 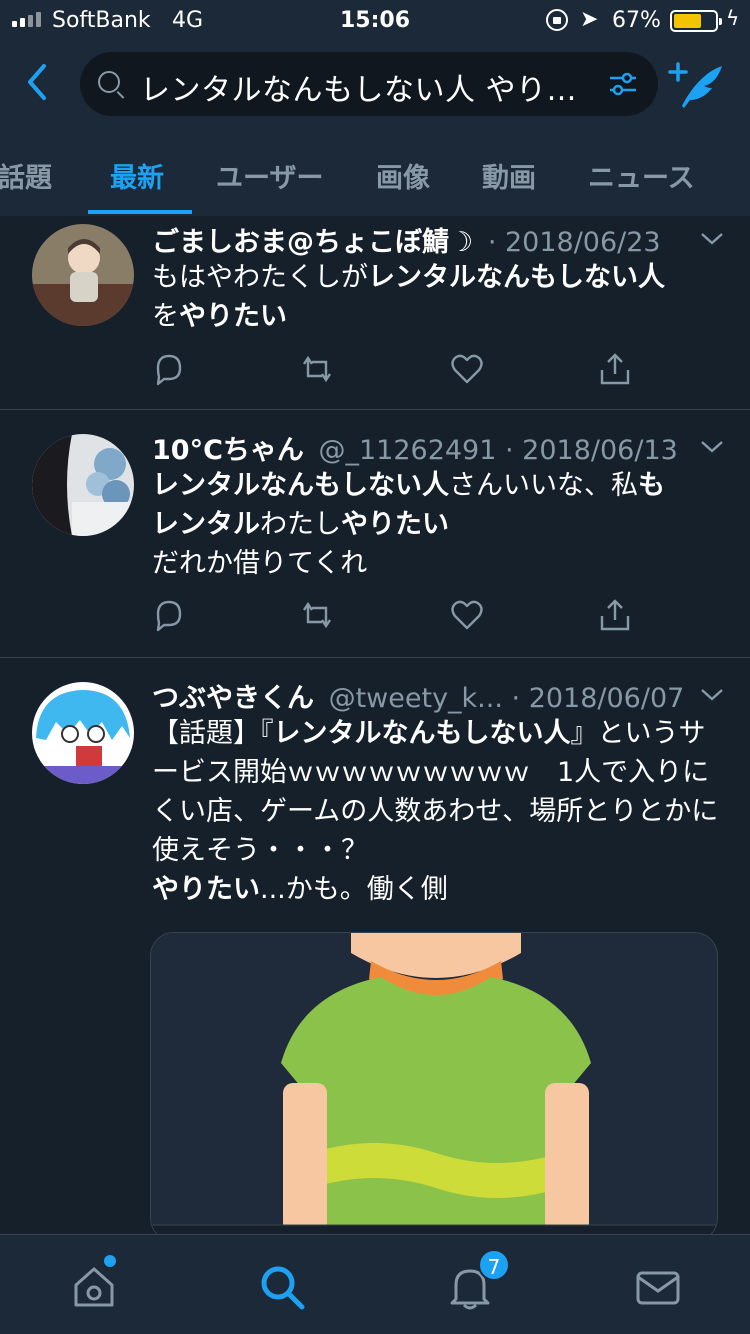 I want to click on chevron-left-icon, so click(x=37, y=82).